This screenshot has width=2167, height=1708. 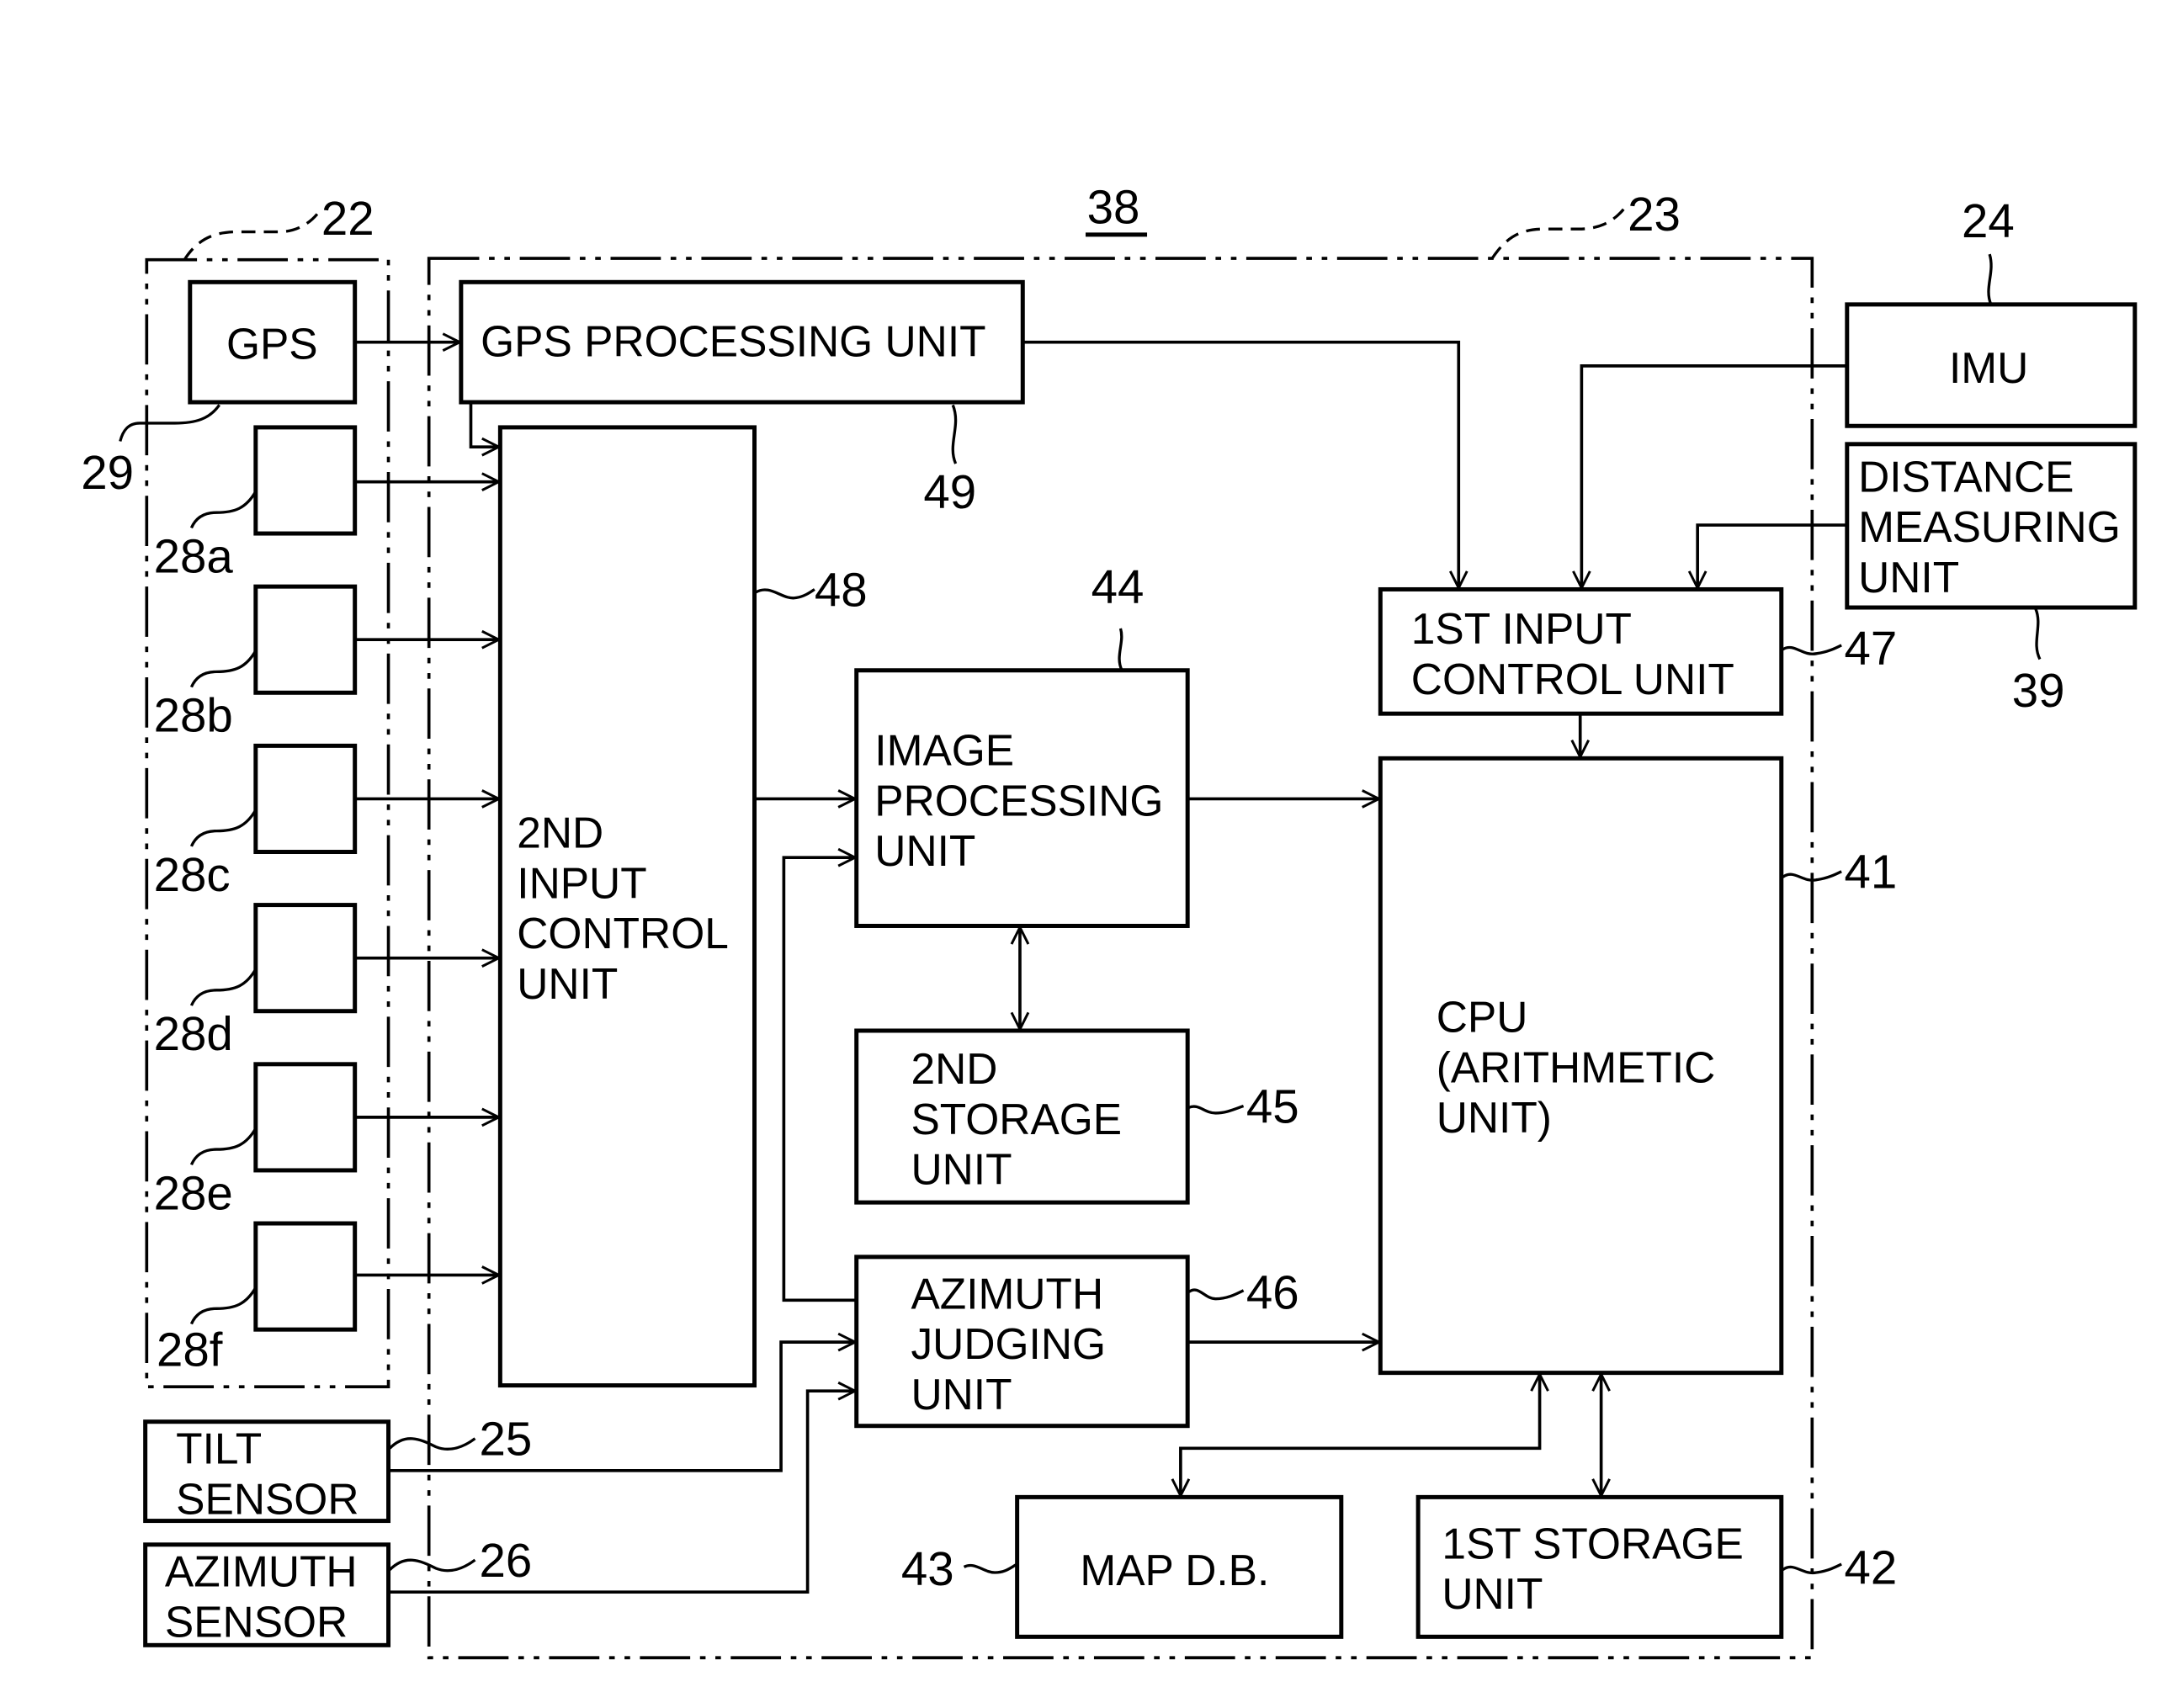 What do you see at coordinates (2038, 634) in the screenshot?
I see `distance-measuring-unit-leader` at bounding box center [2038, 634].